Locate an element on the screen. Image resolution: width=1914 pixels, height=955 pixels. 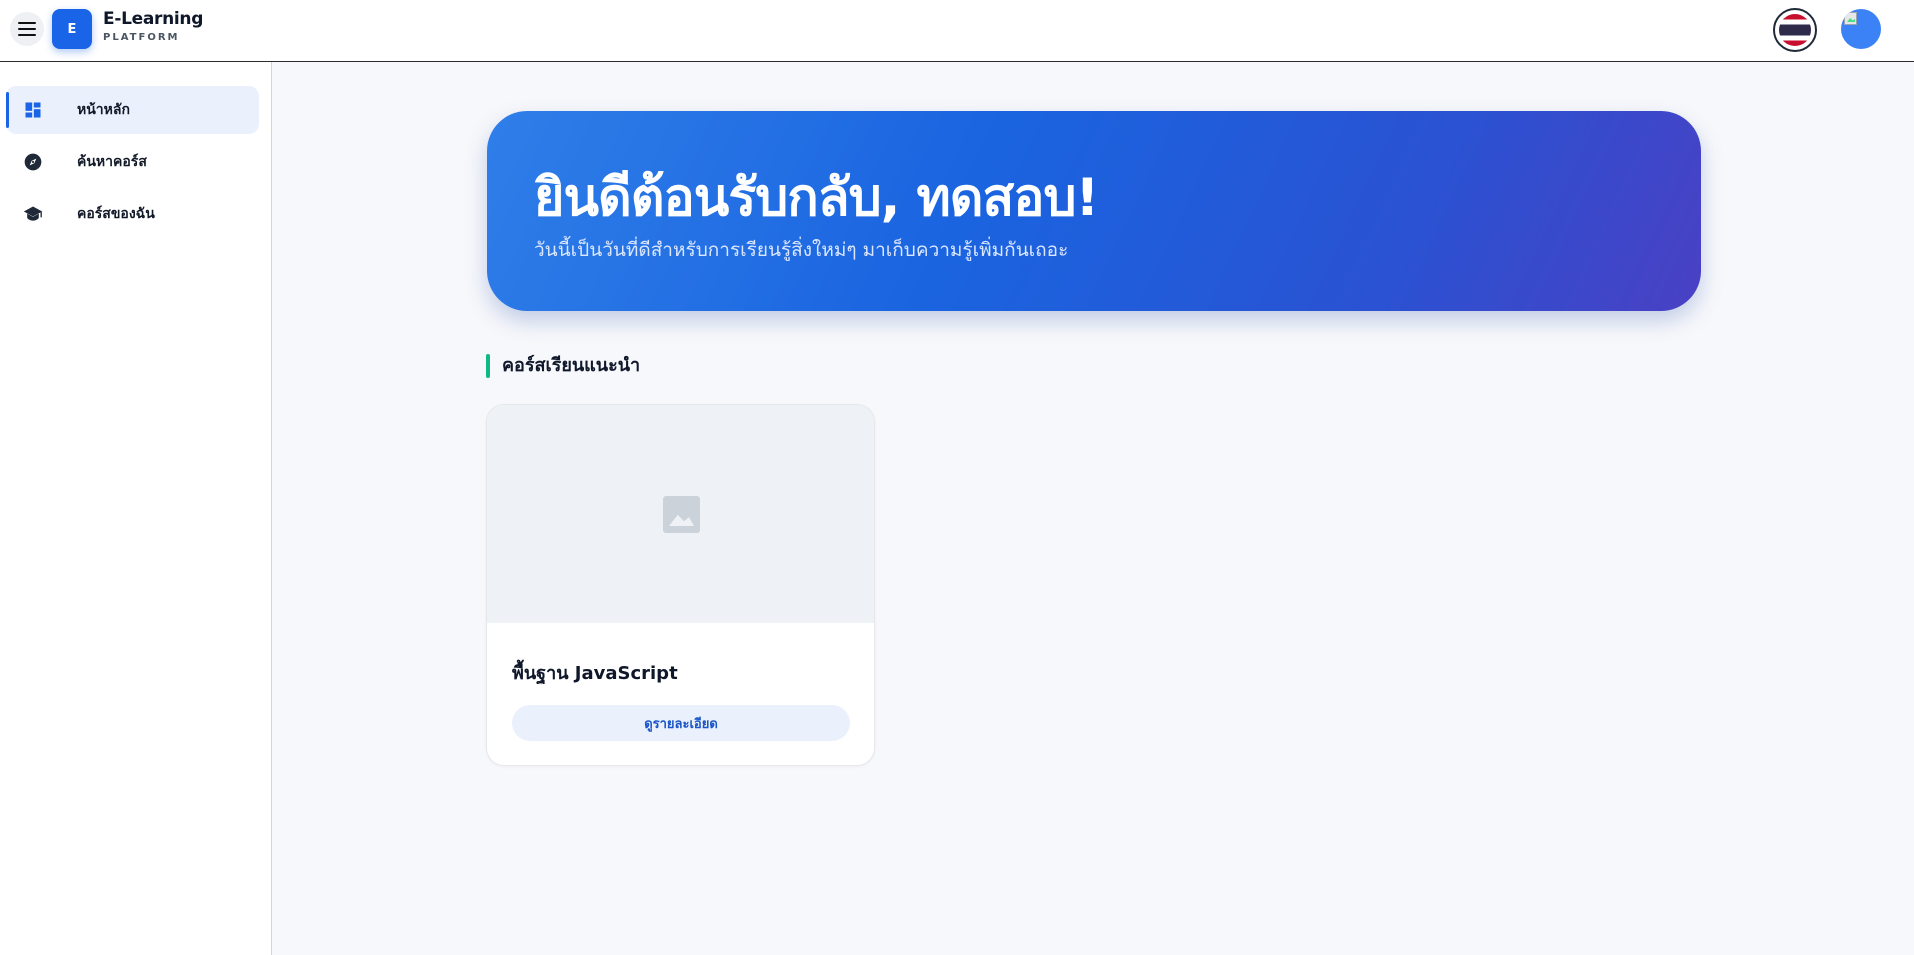
image-placeholder-icon is located at coordinates (681, 514).